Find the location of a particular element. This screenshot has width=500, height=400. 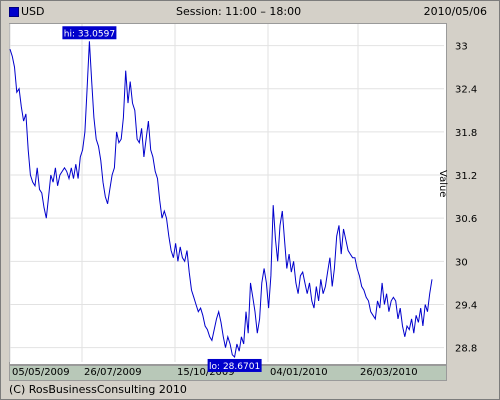

x-tick-label: 04/01/2010 is located at coordinates (299, 372).